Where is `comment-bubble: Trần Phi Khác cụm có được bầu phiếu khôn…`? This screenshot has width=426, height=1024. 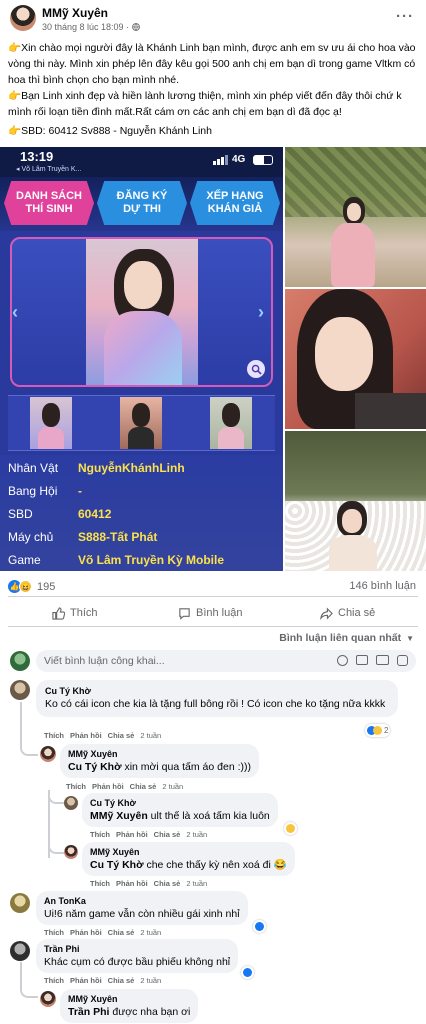 comment-bubble: Trần Phi Khác cụm có được bầu phiếu khôn… is located at coordinates (137, 956).